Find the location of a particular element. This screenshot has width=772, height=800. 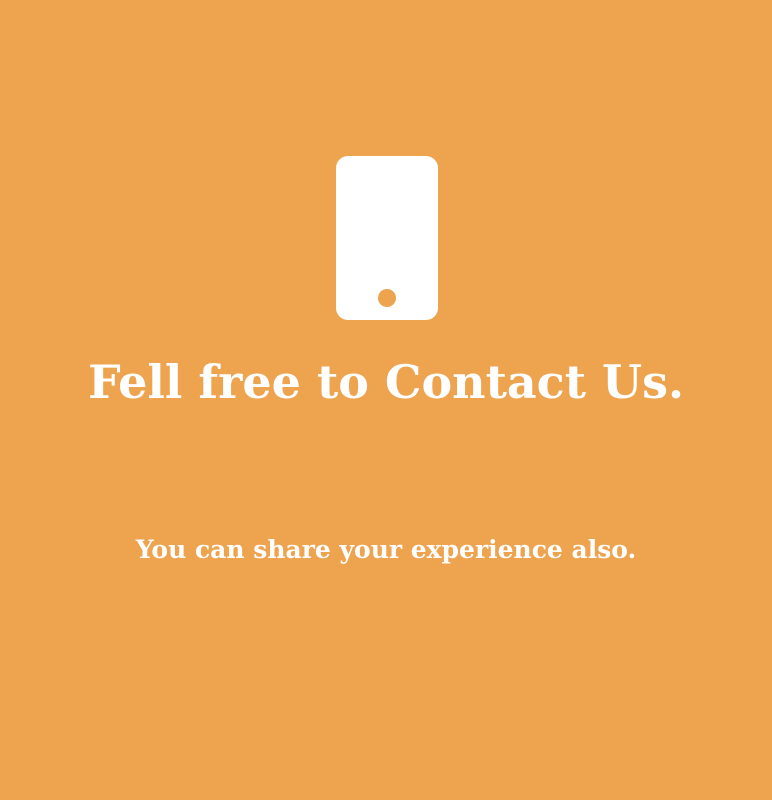

mobile-phone-icon is located at coordinates (387, 238).